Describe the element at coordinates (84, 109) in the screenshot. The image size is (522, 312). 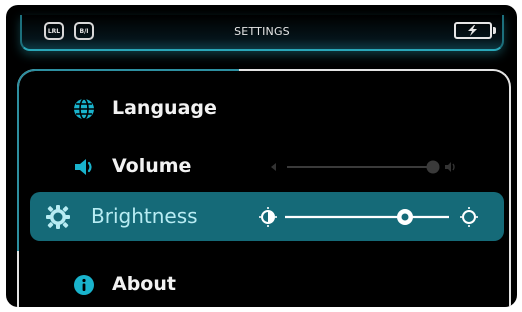
I see `globe-icon` at that location.